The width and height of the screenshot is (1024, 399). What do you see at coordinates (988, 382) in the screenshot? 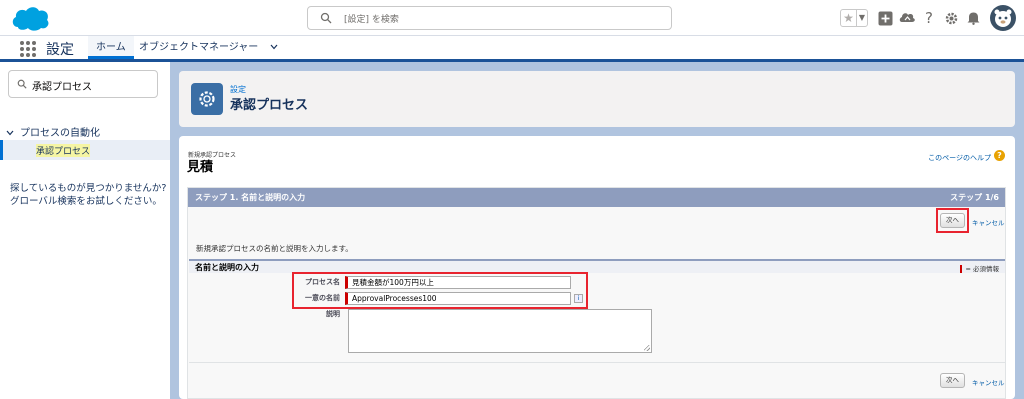
I see `cancel-link-bottom: キャンセル` at bounding box center [988, 382].